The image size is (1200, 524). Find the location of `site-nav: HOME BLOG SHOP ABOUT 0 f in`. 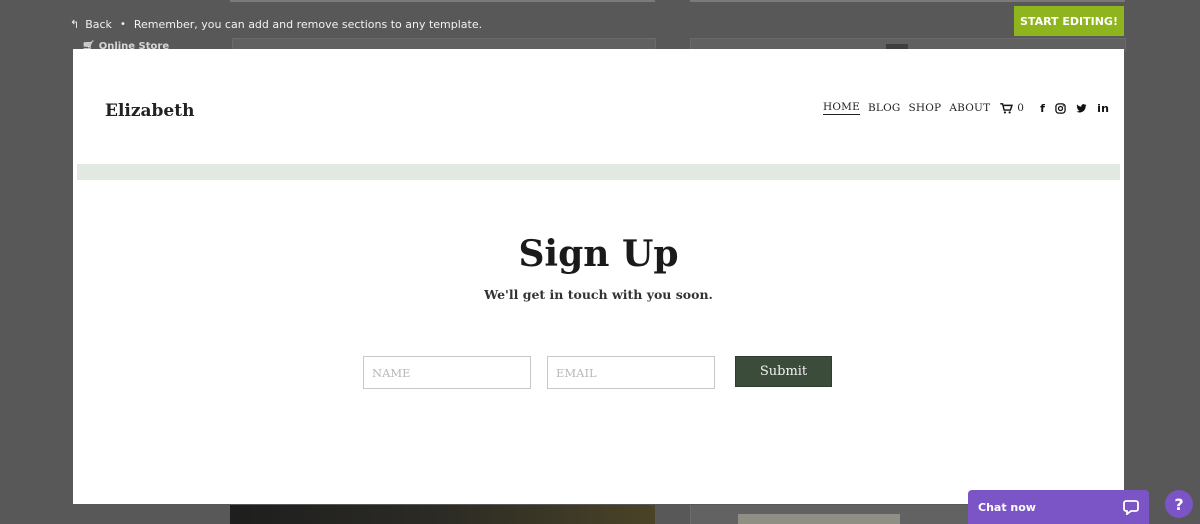

site-nav: HOME BLOG SHOP ABOUT 0 f in is located at coordinates (966, 108).